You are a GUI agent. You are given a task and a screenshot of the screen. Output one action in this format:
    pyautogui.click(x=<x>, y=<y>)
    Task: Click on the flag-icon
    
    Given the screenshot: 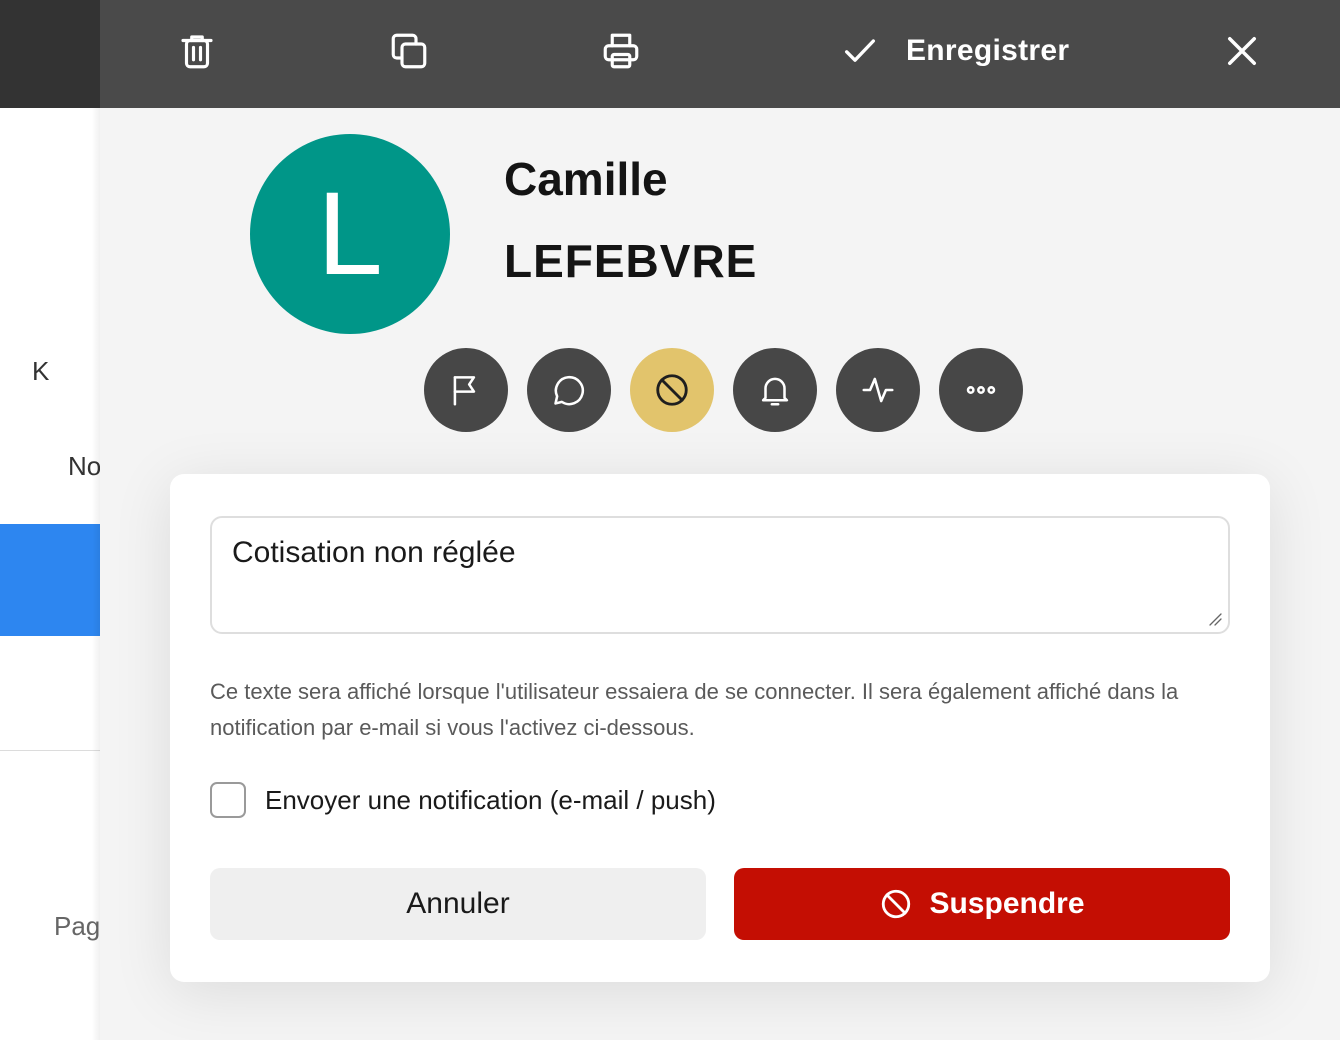 What is the action you would take?
    pyautogui.click(x=464, y=391)
    